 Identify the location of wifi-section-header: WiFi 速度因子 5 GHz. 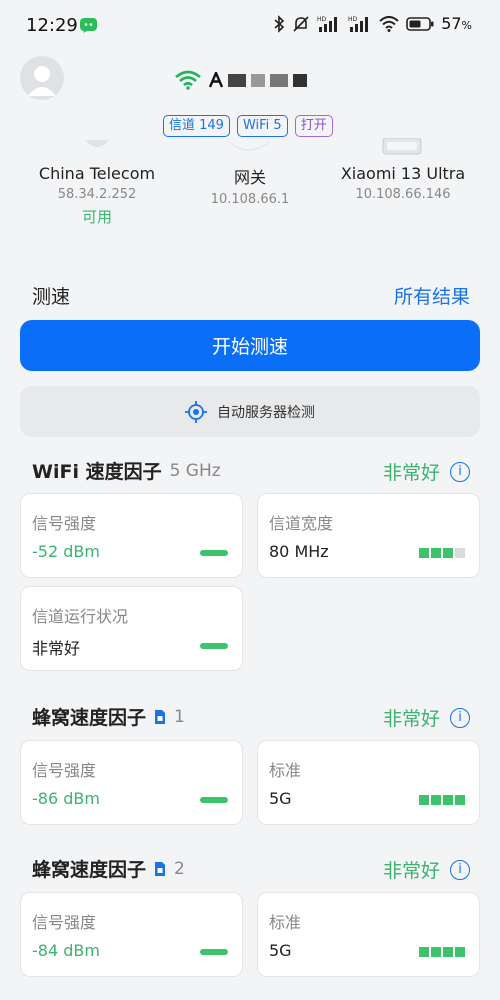
(126, 470).